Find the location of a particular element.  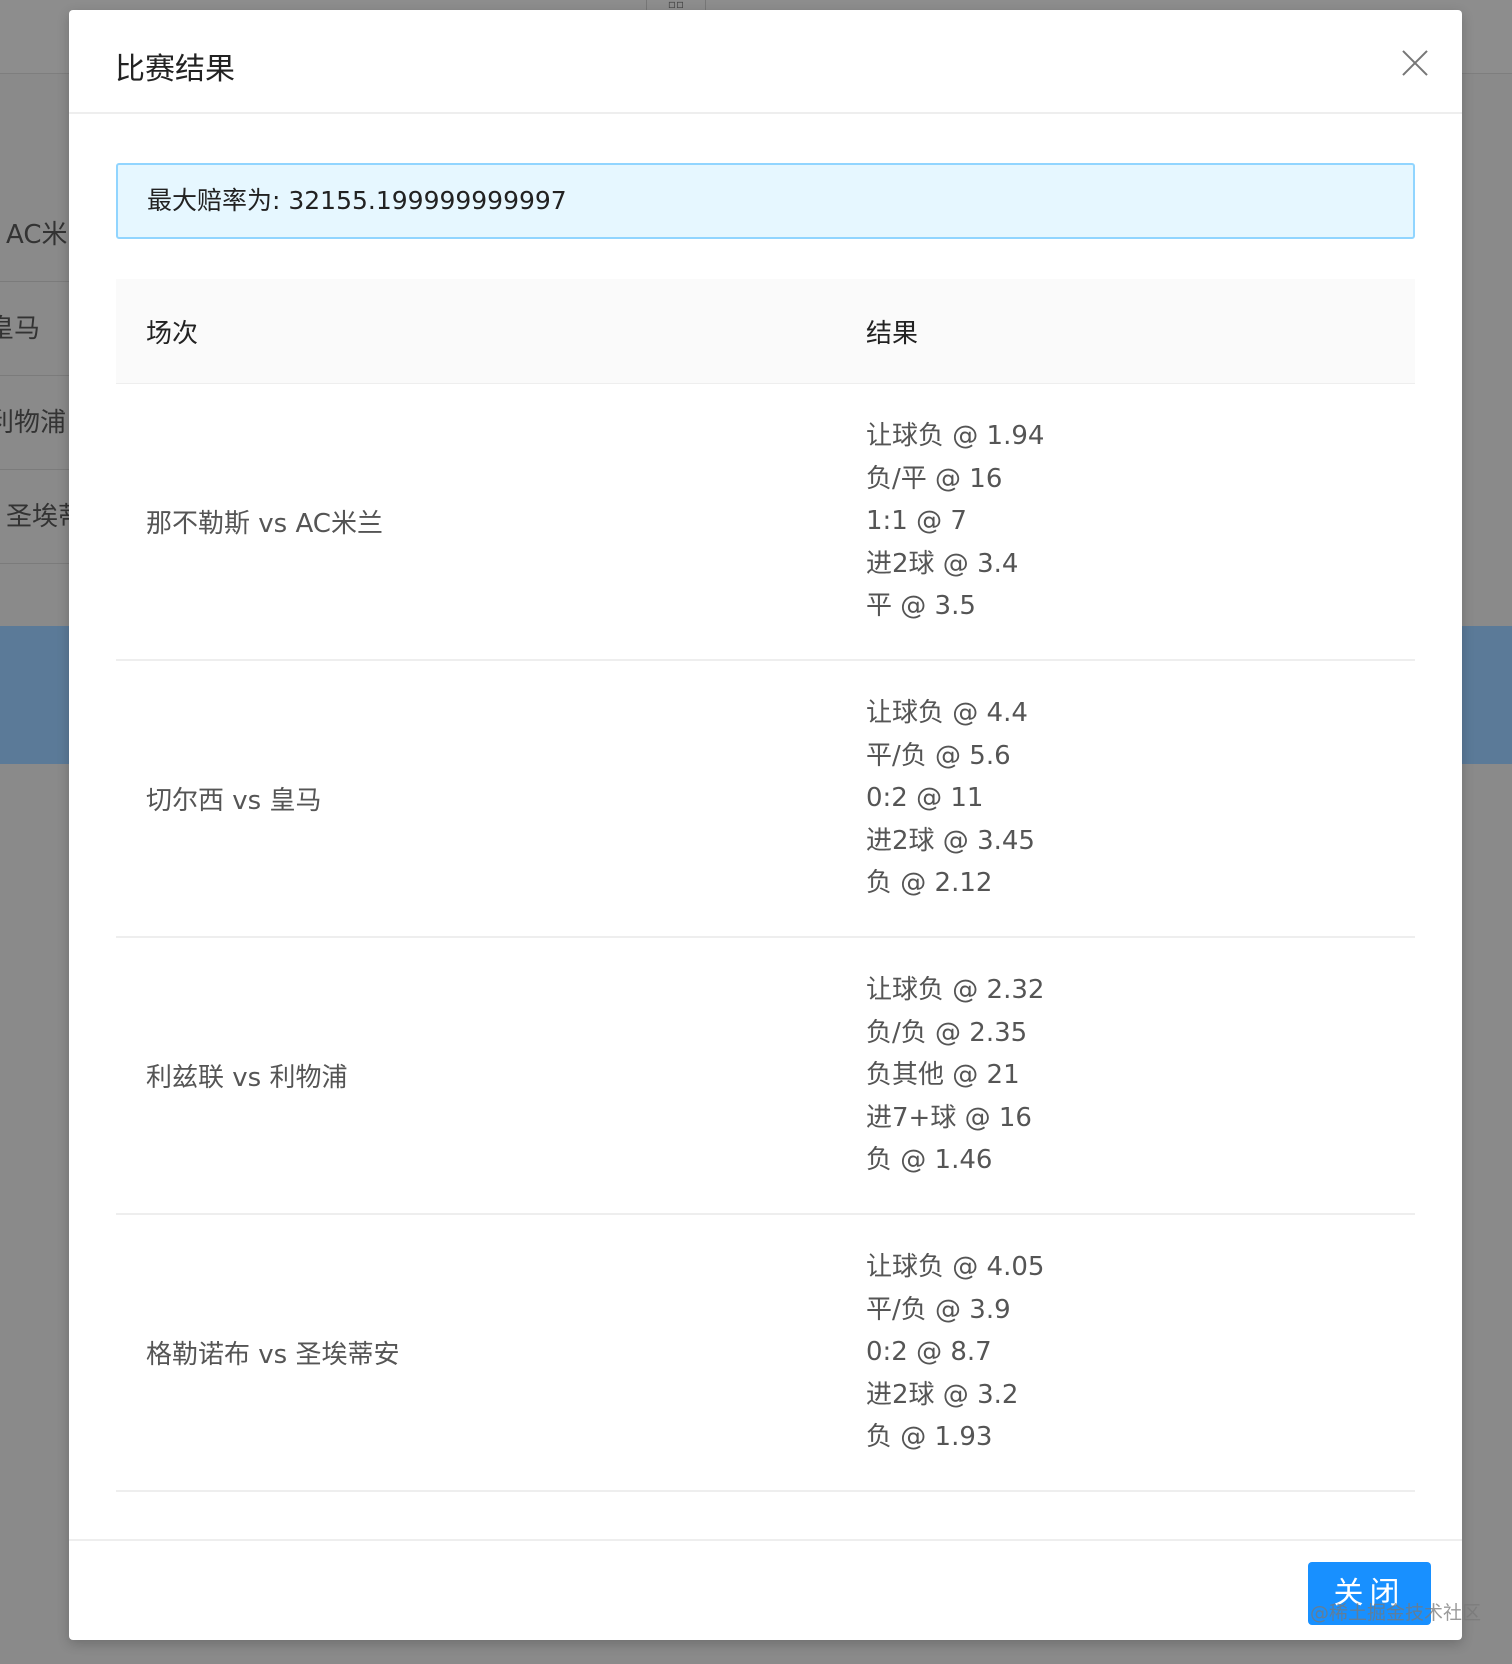

watermark: @稀土掘金技术社区 is located at coordinates (1396, 1613).